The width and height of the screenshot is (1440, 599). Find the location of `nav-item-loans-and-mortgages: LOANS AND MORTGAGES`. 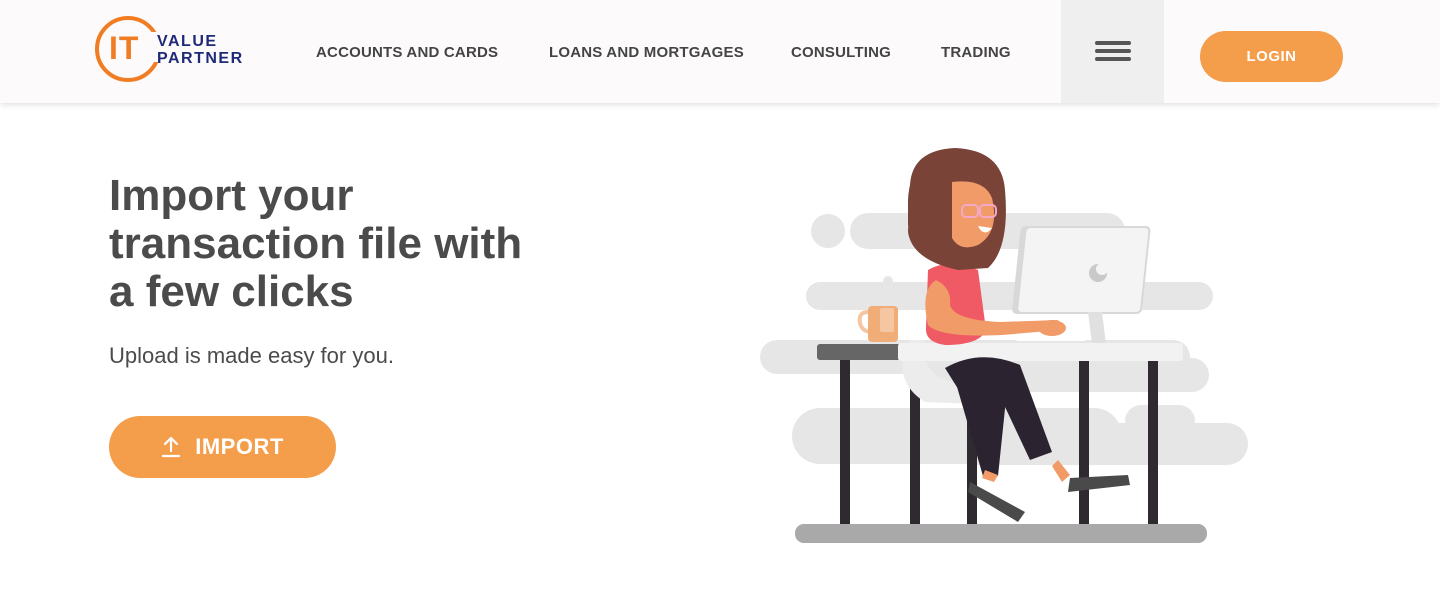

nav-item-loans-and-mortgages: LOANS AND MORTGAGES is located at coordinates (646, 52).